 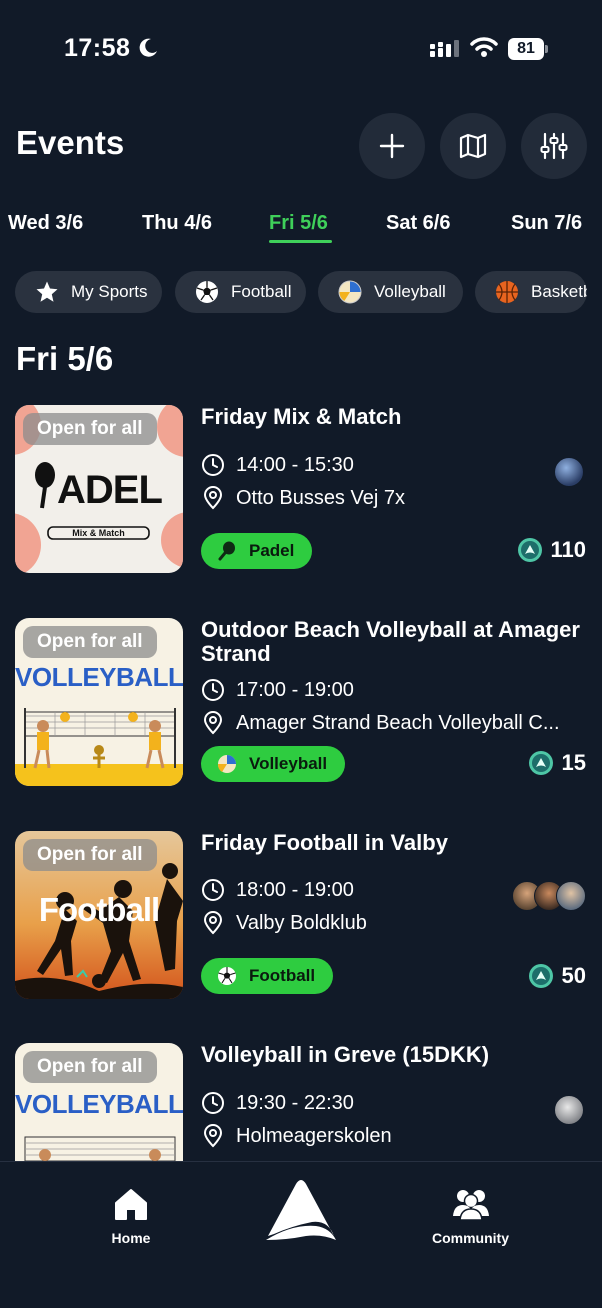 I want to click on wifi-icon, so click(x=484, y=47).